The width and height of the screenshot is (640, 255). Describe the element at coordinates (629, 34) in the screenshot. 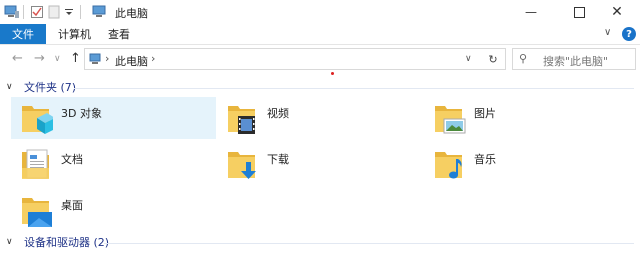

I see `help-button: ?` at that location.